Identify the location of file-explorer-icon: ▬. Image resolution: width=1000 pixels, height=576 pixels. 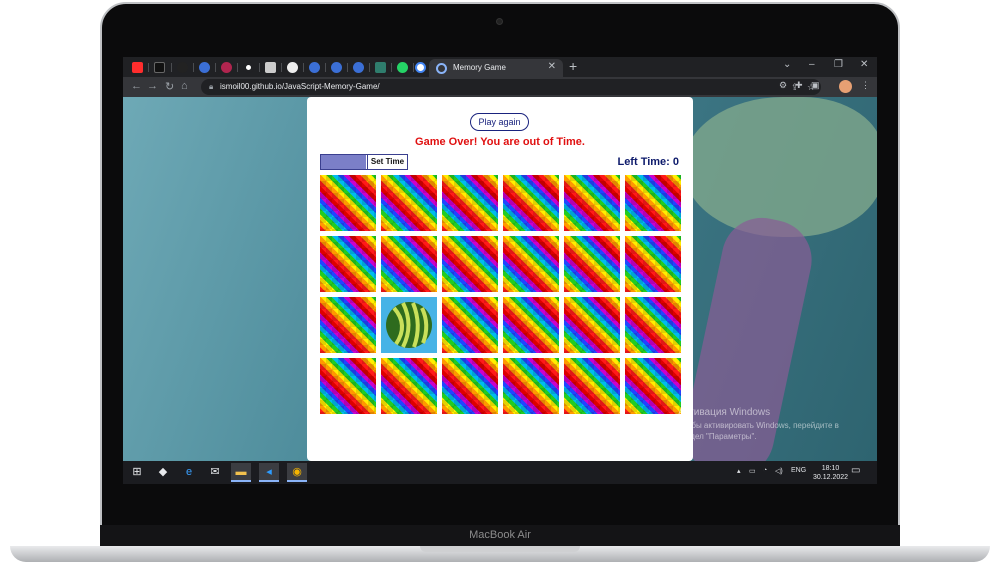
(241, 472).